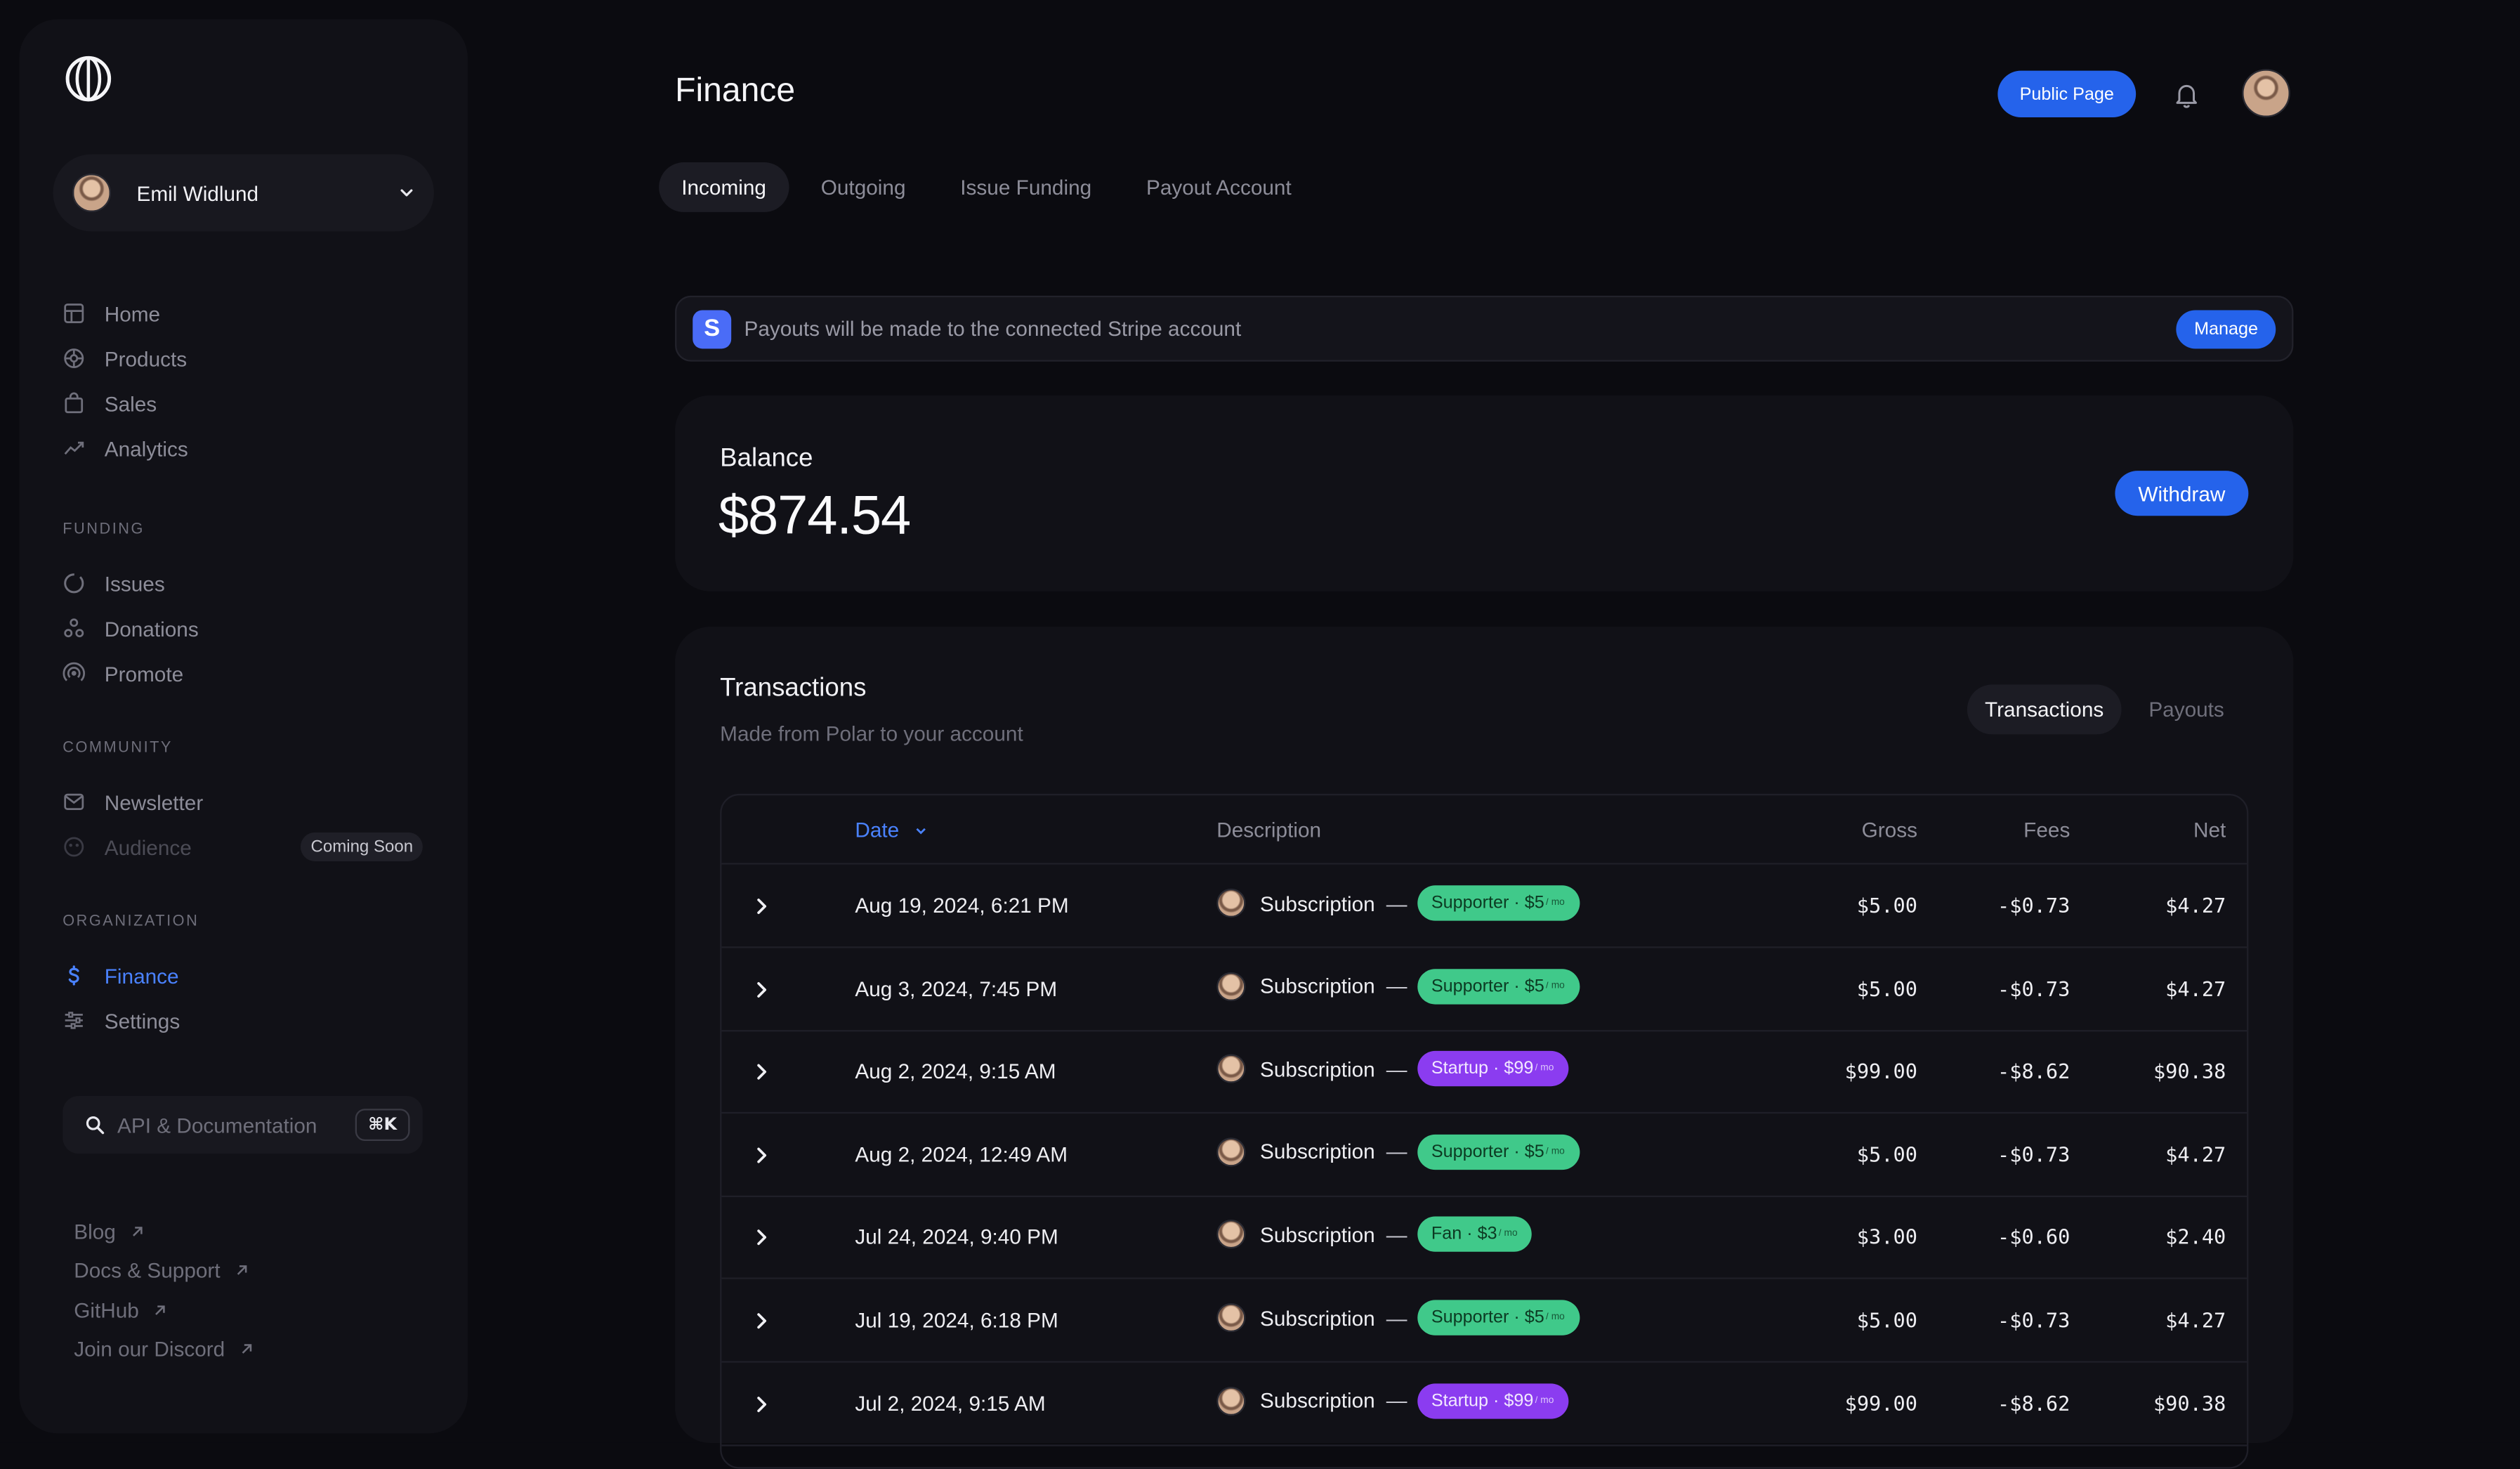  What do you see at coordinates (382, 1125) in the screenshot?
I see `shortcut-badge: ⌘K` at bounding box center [382, 1125].